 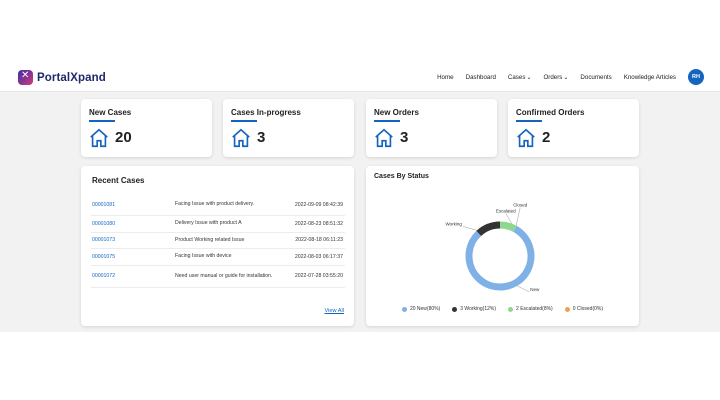 I want to click on stat-title: Cases In-progress, so click(x=266, y=112).